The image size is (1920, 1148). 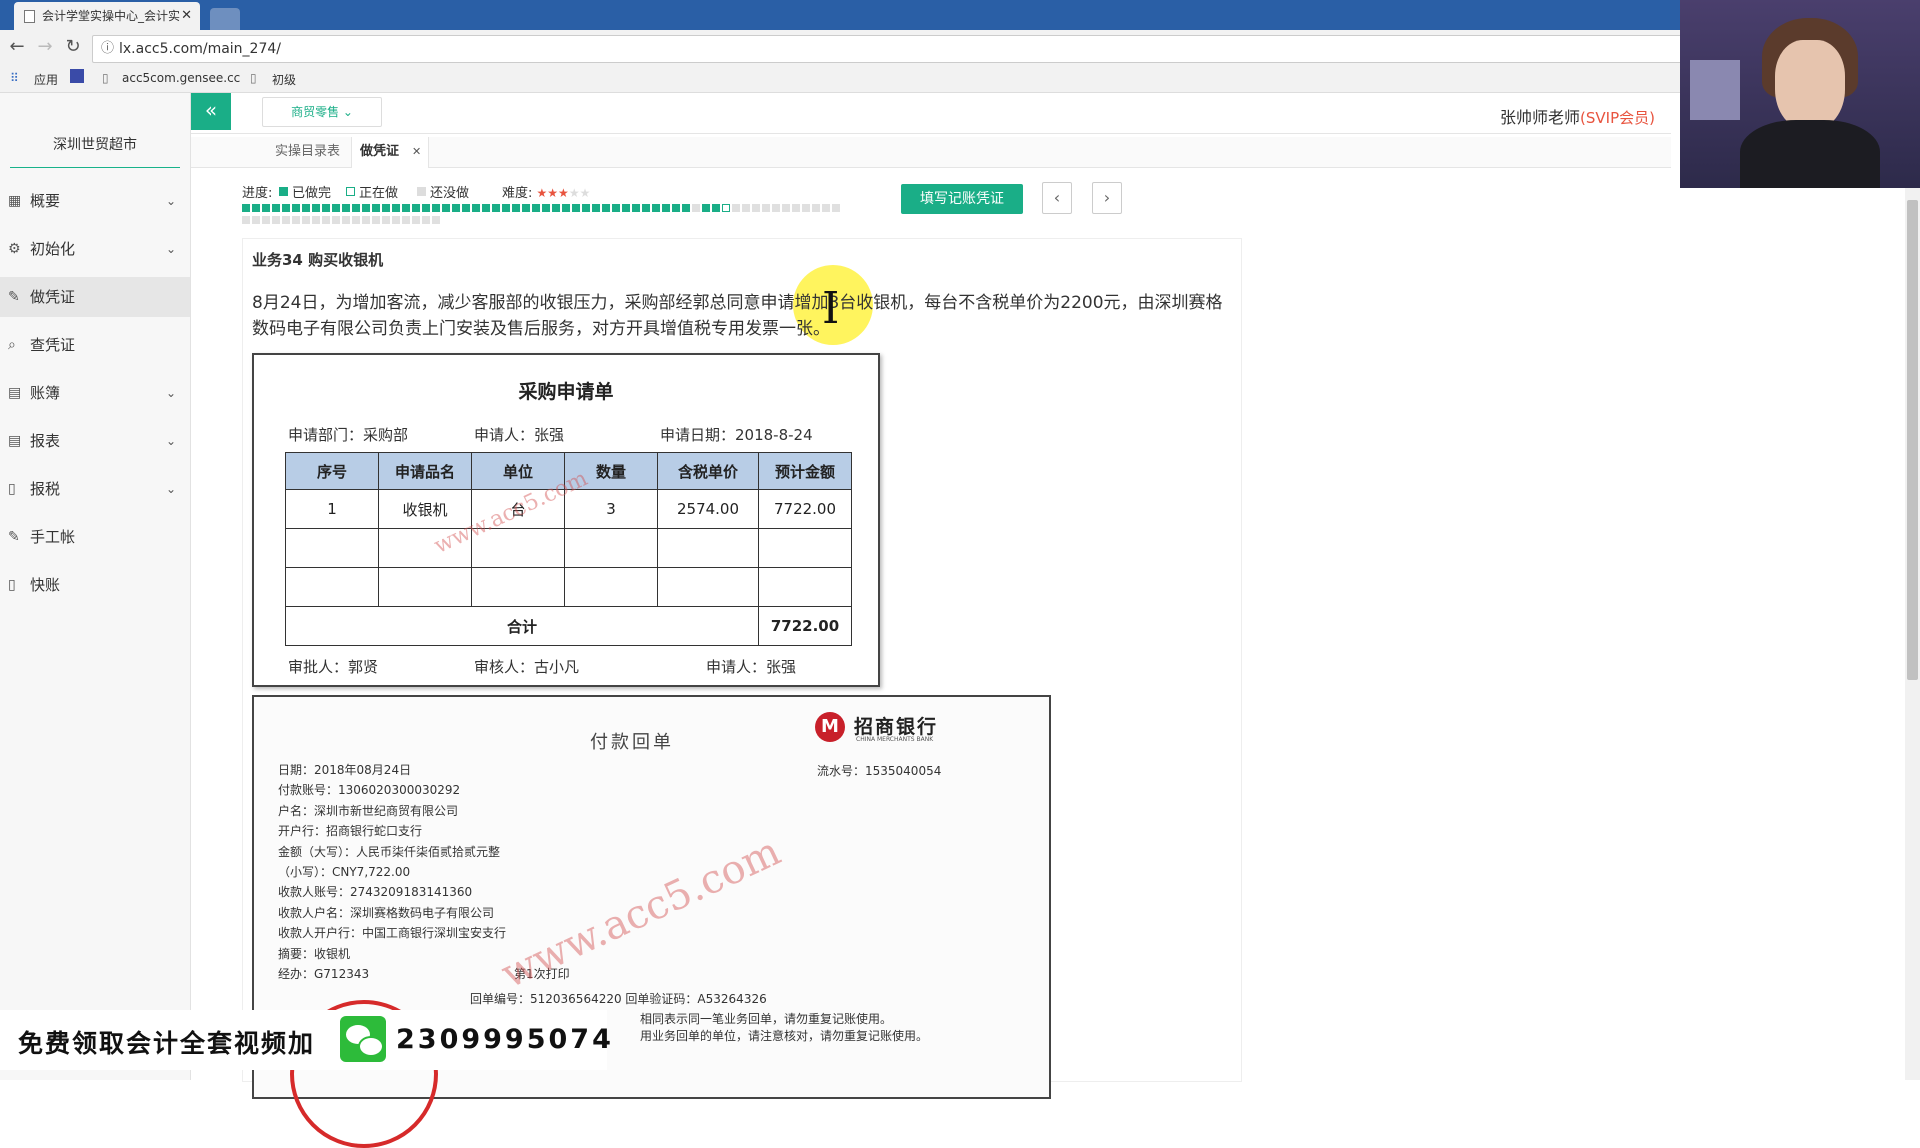 What do you see at coordinates (211, 111) in the screenshot?
I see `collapse-sidebar-button: «` at bounding box center [211, 111].